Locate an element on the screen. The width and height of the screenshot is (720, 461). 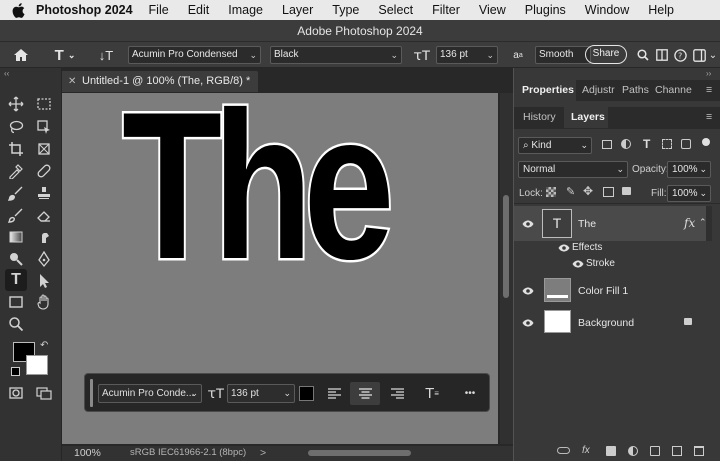
stamp-tool-icon is located at coordinates (44, 193).